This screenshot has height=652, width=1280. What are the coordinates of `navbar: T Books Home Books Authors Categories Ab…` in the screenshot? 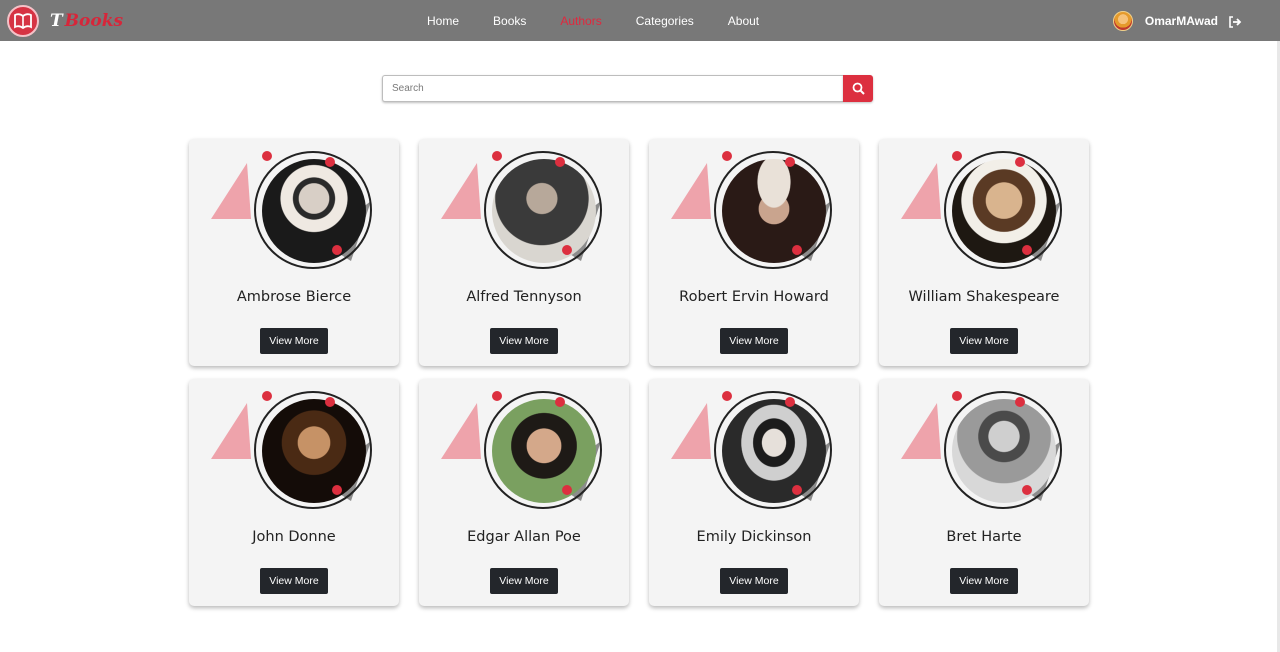 It's located at (640, 20).